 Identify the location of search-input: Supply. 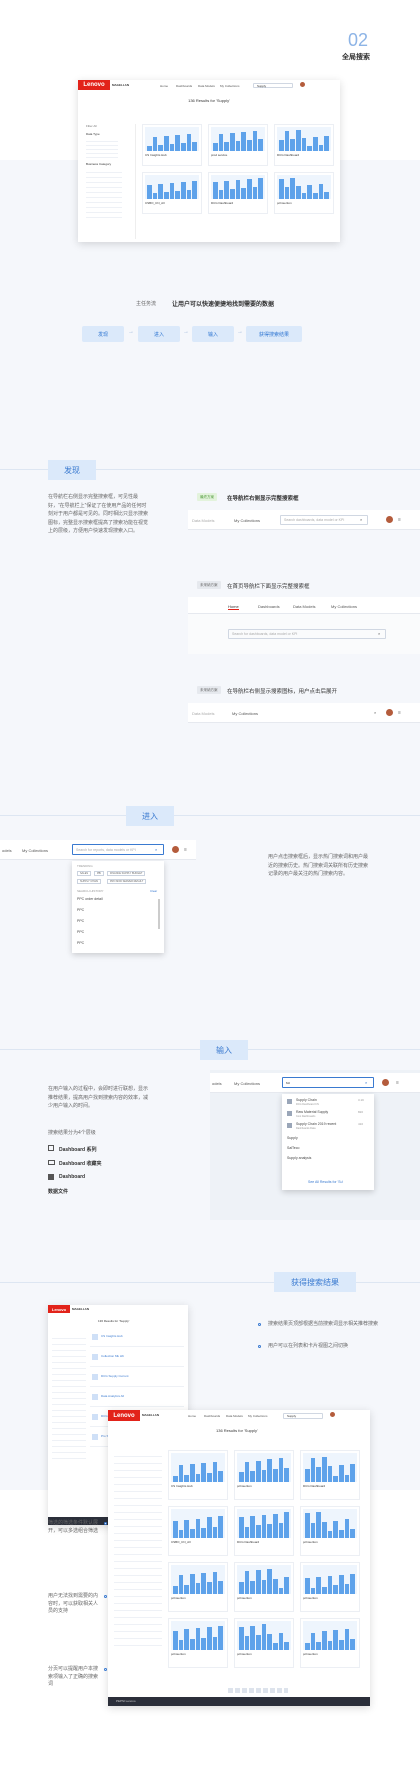
(303, 1416).